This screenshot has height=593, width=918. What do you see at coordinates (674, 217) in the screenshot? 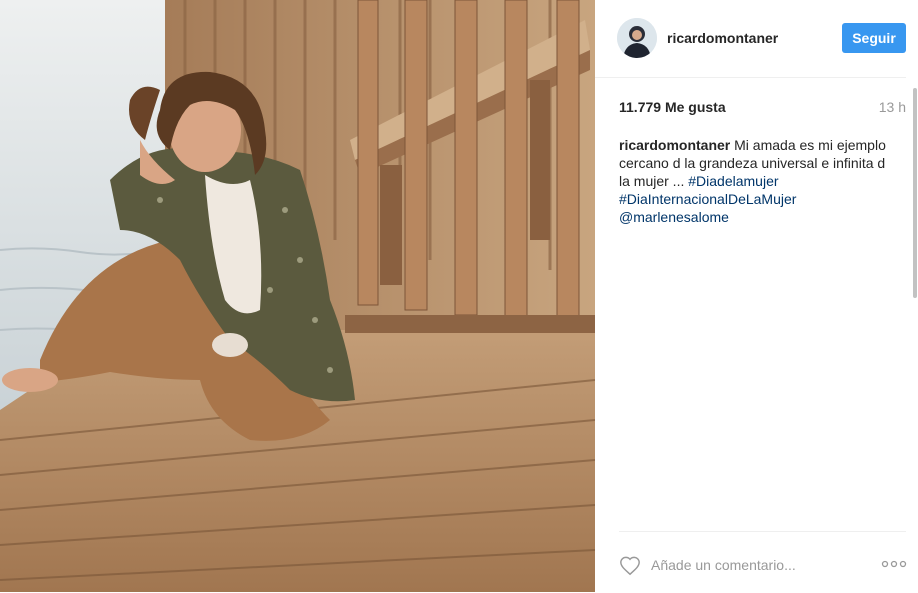
I see `mention-link: @marlenesalome` at bounding box center [674, 217].